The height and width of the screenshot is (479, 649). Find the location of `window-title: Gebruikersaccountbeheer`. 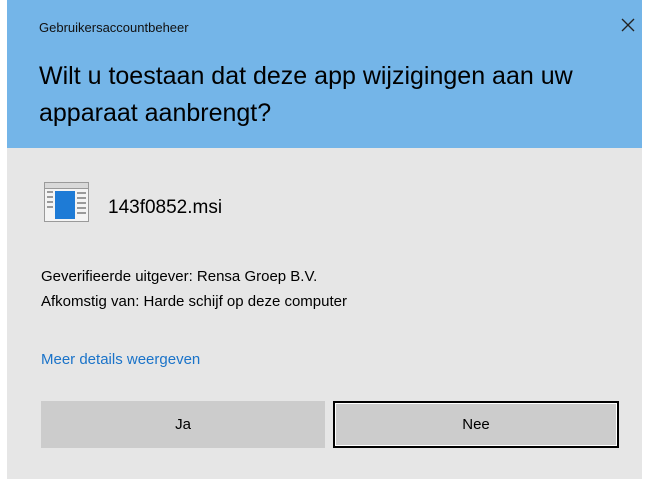

window-title: Gebruikersaccountbeheer is located at coordinates (114, 27).